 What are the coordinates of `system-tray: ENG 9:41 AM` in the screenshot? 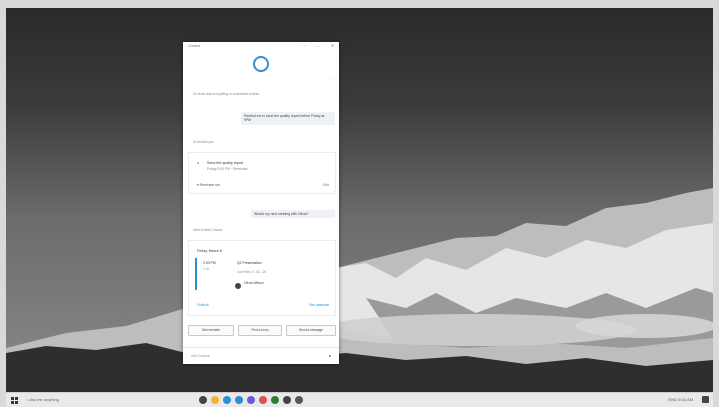 It's located at (680, 399).